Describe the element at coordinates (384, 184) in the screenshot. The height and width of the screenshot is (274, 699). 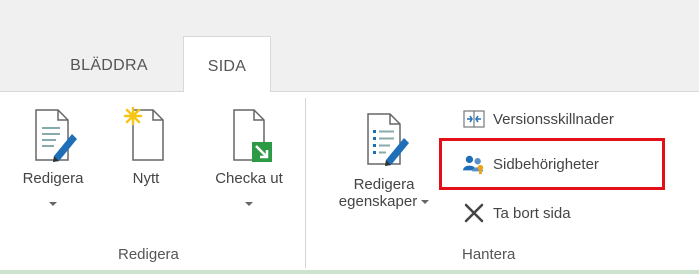
I see `edit-properties-label-line1: Redigera` at that location.